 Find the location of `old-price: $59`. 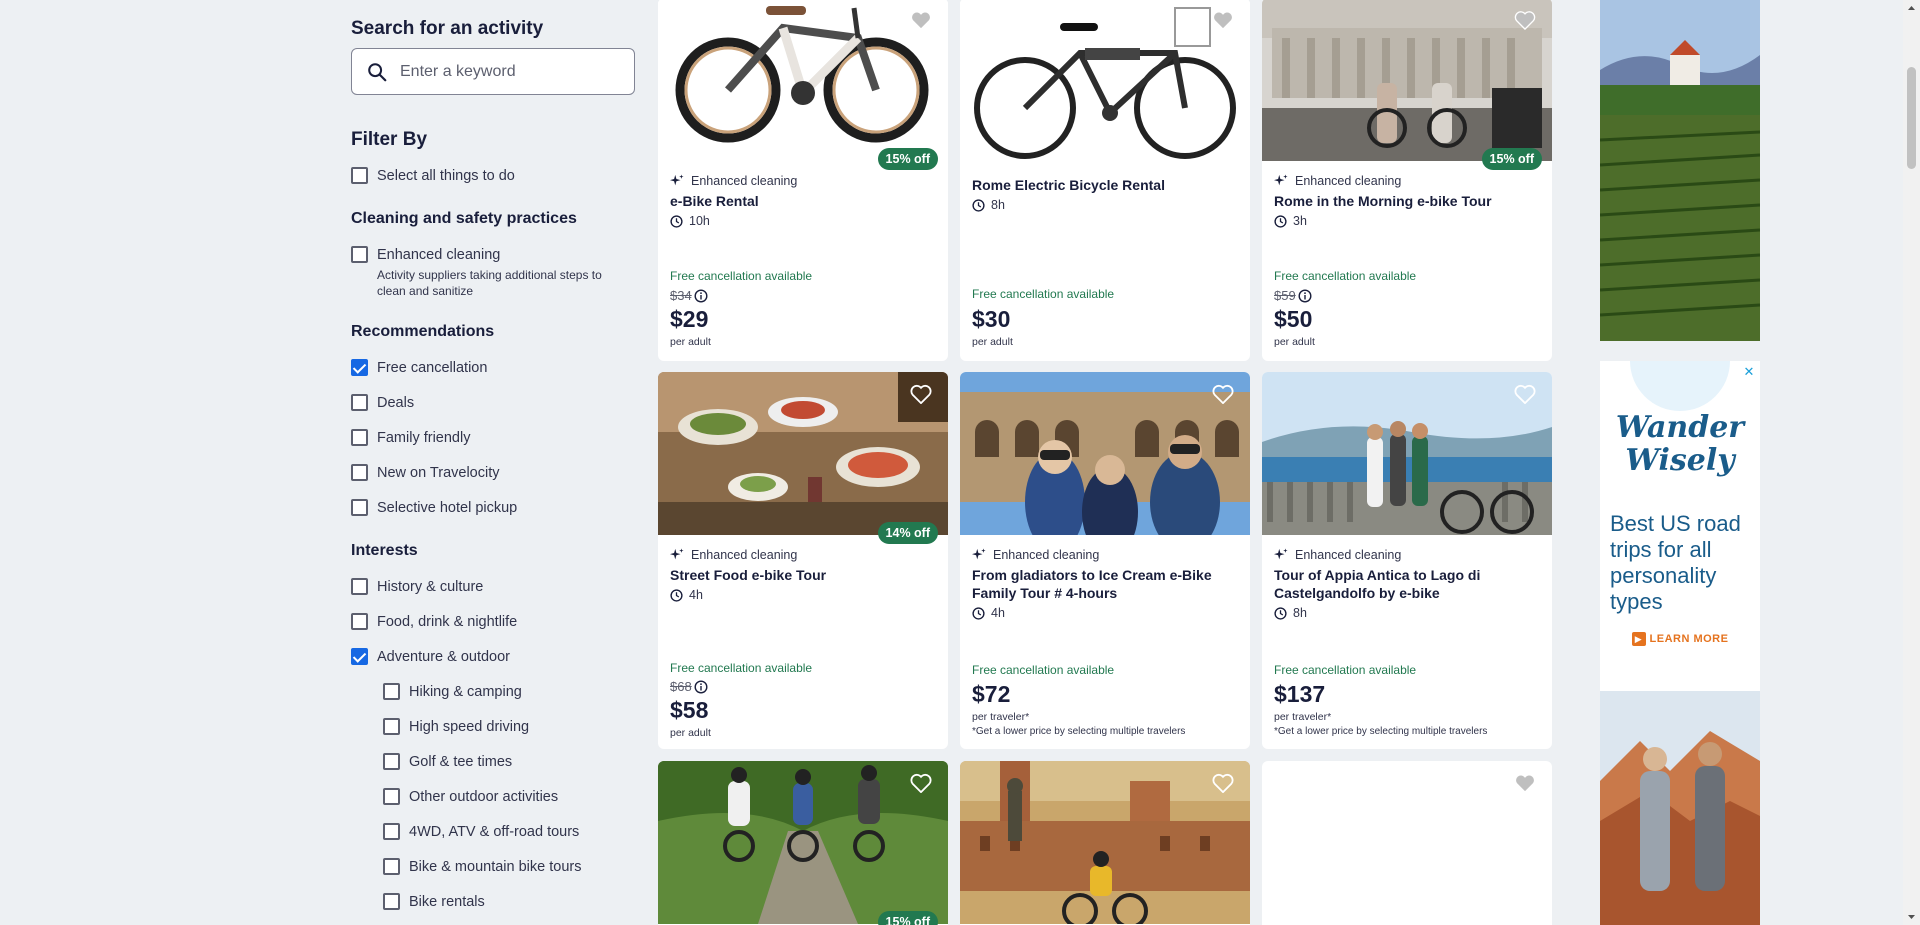

old-price: $59 is located at coordinates (1293, 295).